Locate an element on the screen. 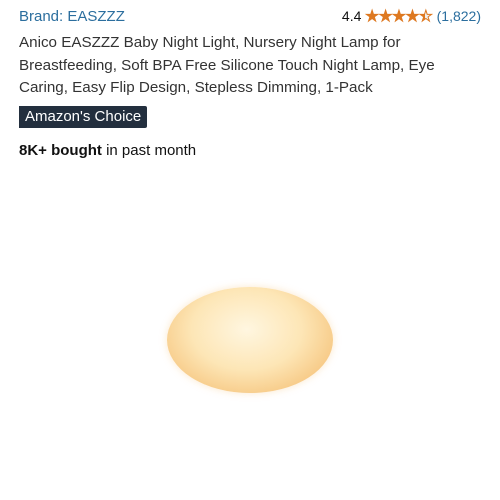 The width and height of the screenshot is (500, 500). night-light-product-image is located at coordinates (250, 342).